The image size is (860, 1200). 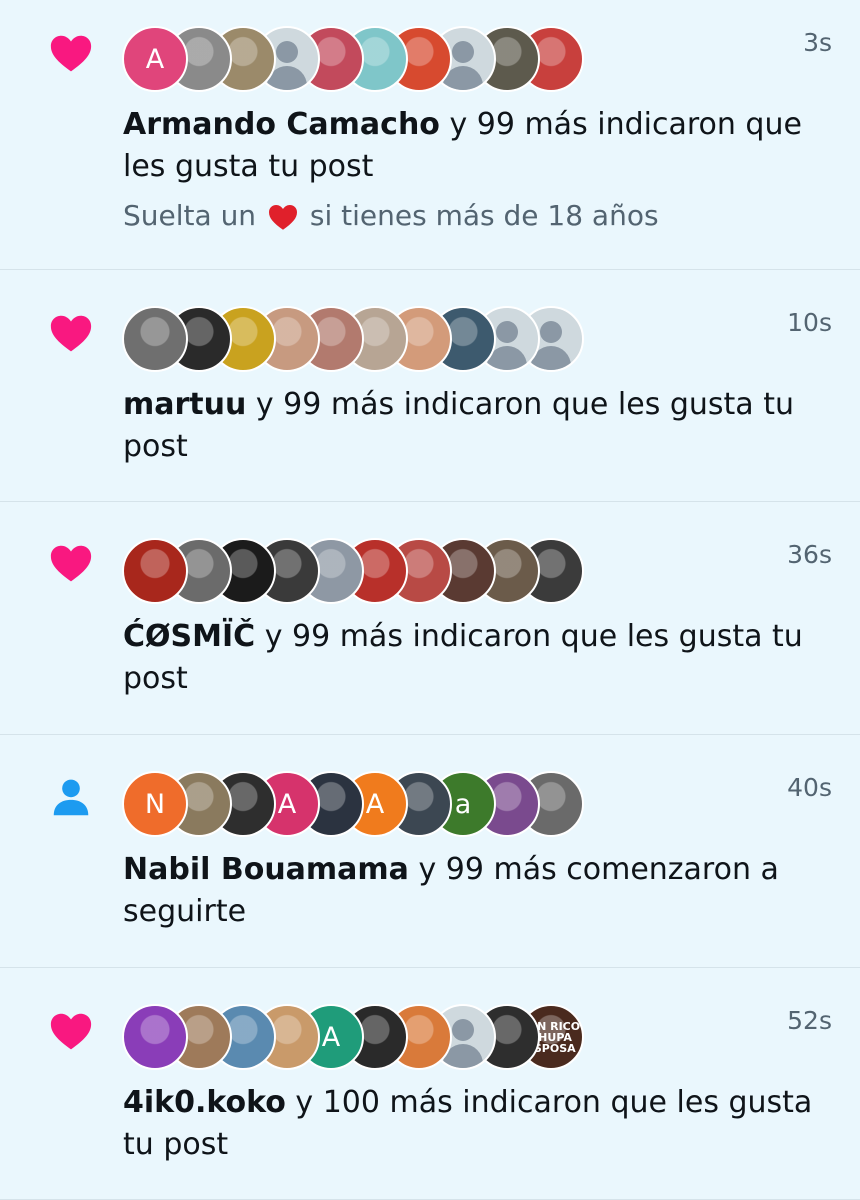 I want to click on letter-avatar: N, so click(x=155, y=804).